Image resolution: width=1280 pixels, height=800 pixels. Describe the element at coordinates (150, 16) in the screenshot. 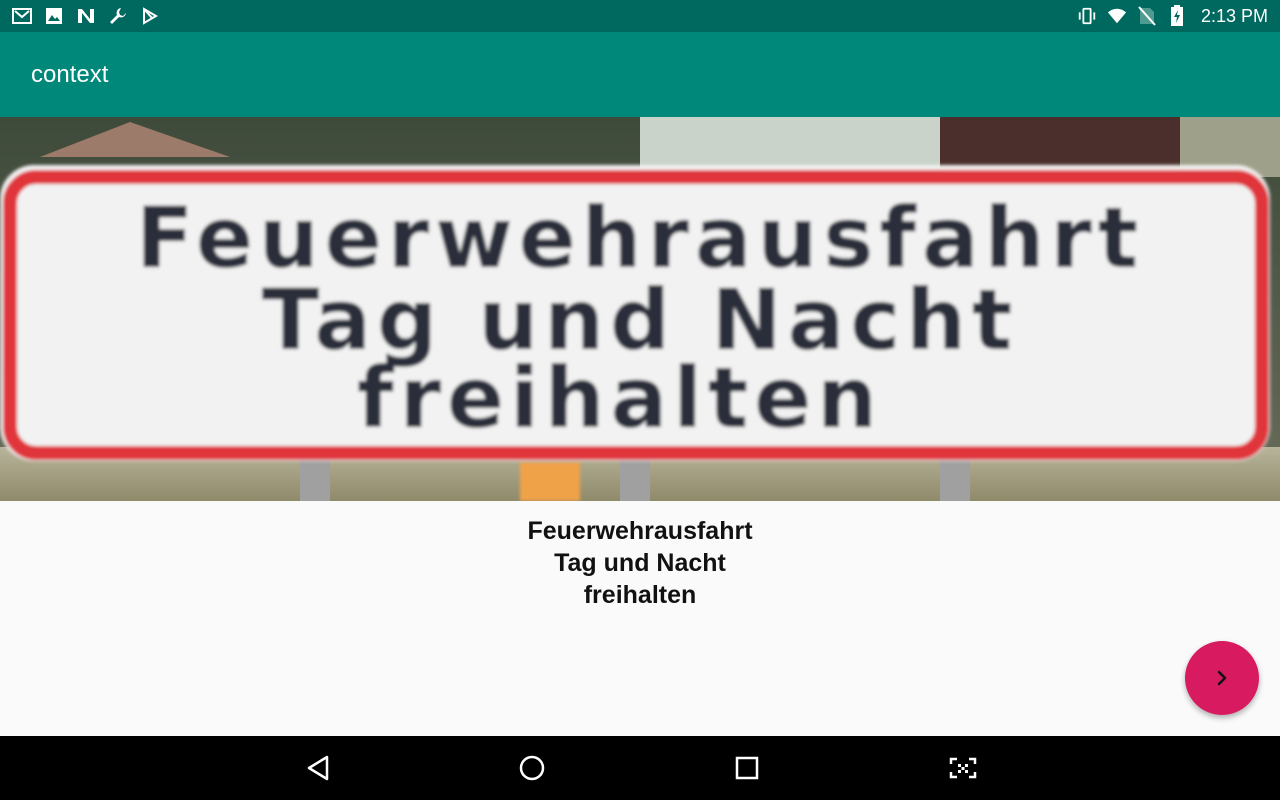

I see `play-store-icon` at that location.